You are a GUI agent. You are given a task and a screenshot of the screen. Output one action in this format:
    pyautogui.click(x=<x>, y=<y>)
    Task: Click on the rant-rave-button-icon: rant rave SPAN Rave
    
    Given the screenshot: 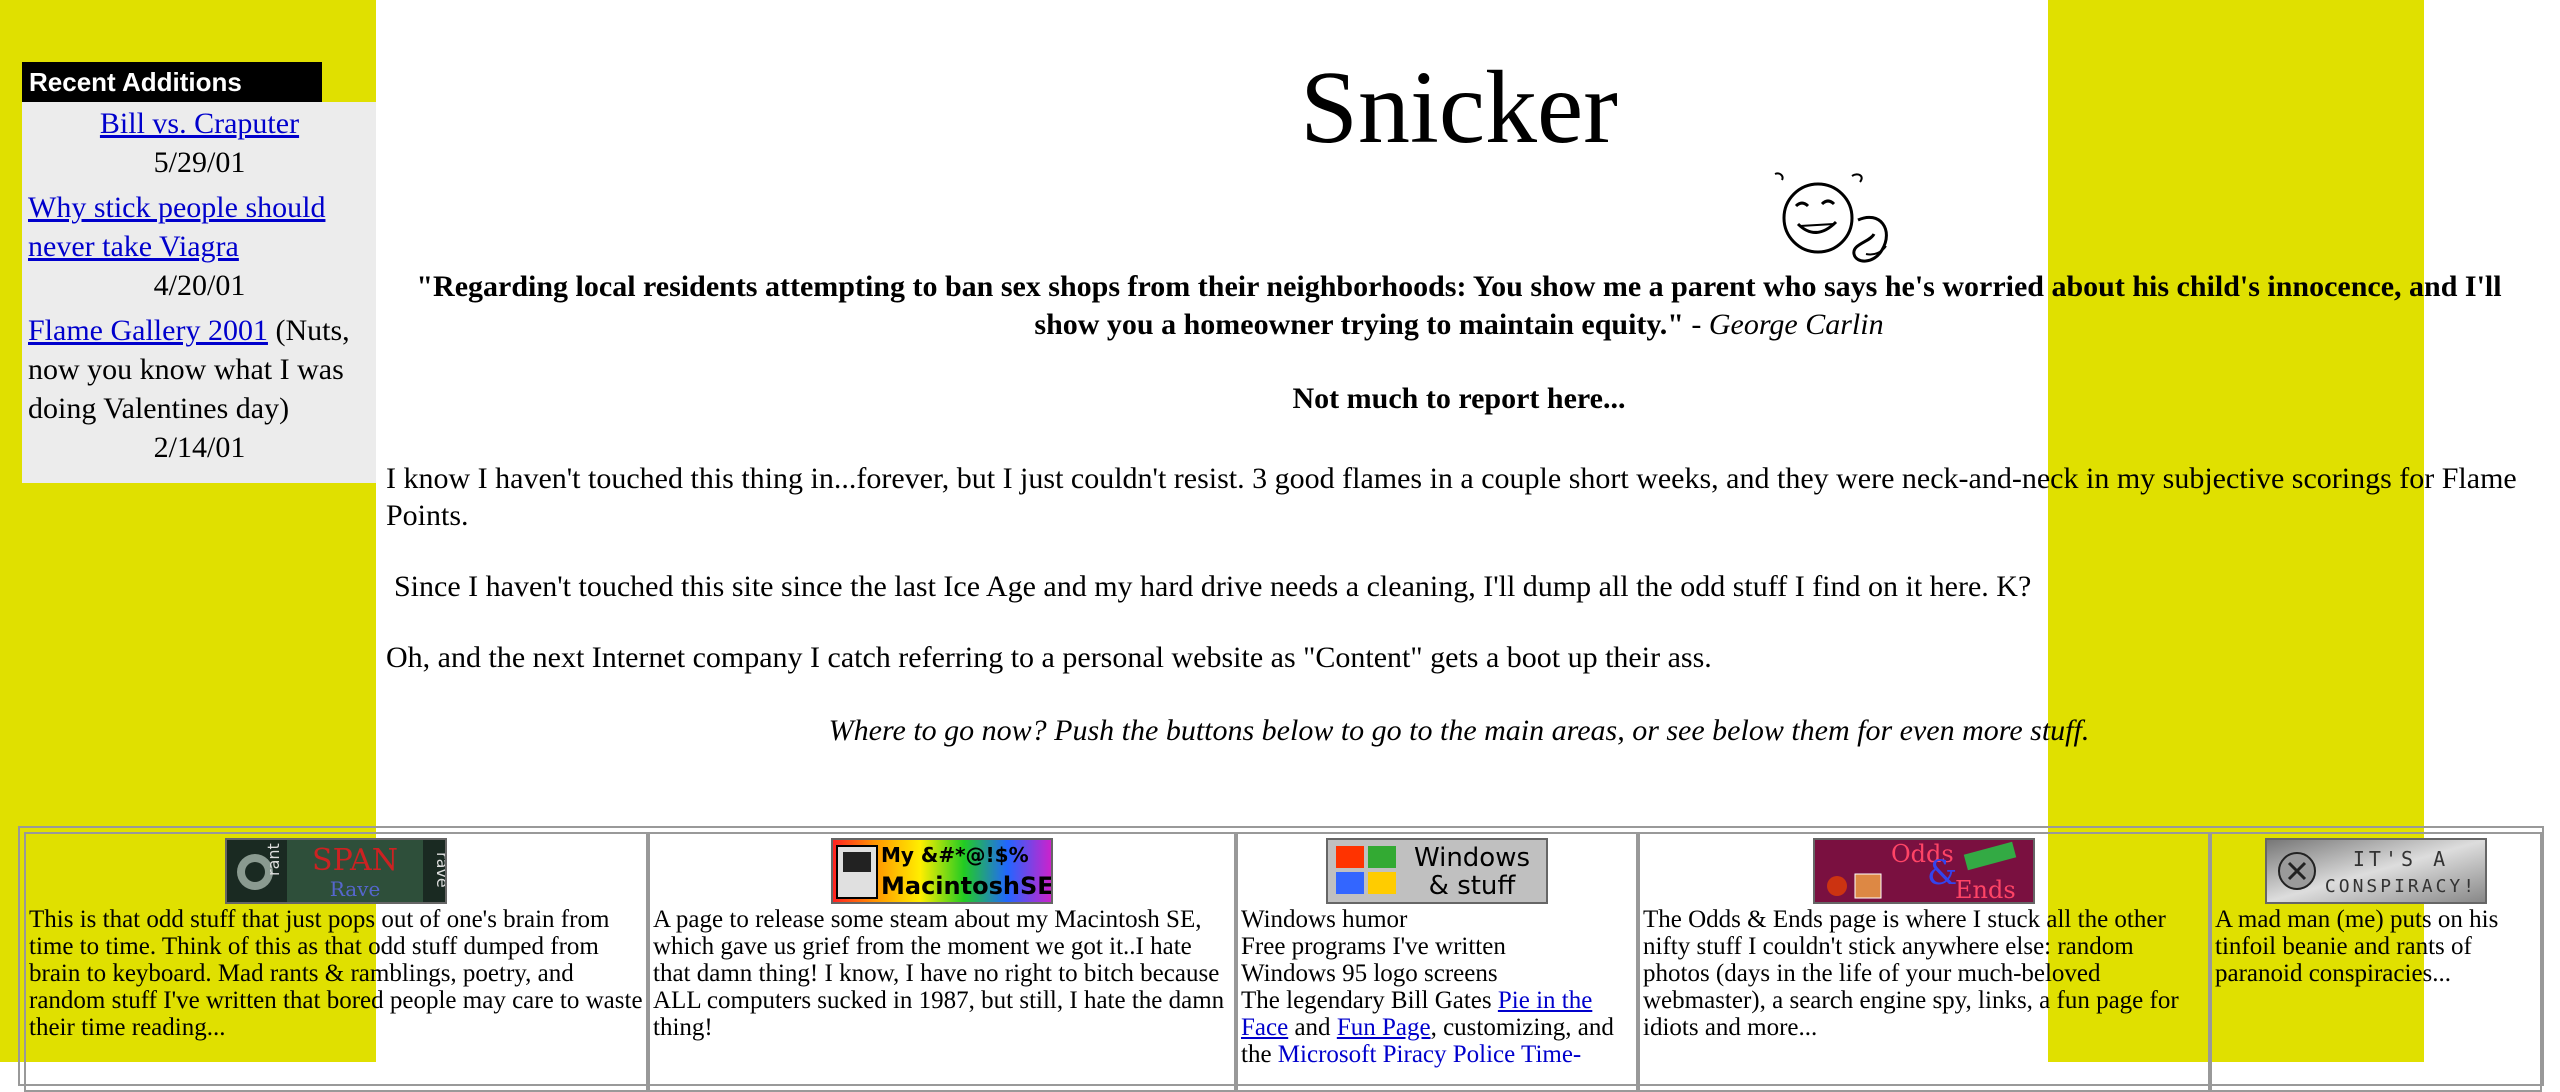 What is the action you would take?
    pyautogui.click(x=336, y=871)
    